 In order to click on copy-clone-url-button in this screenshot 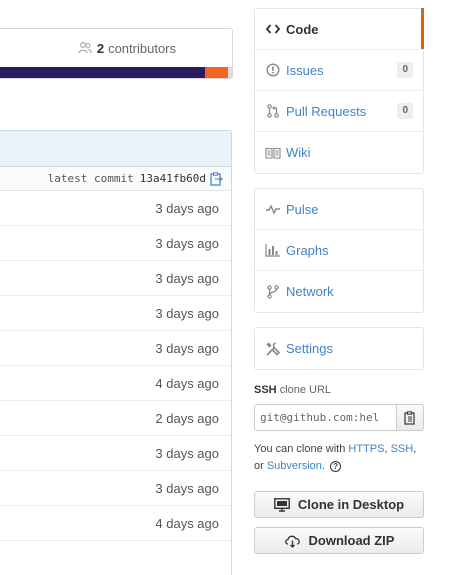, I will do `click(410, 417)`.